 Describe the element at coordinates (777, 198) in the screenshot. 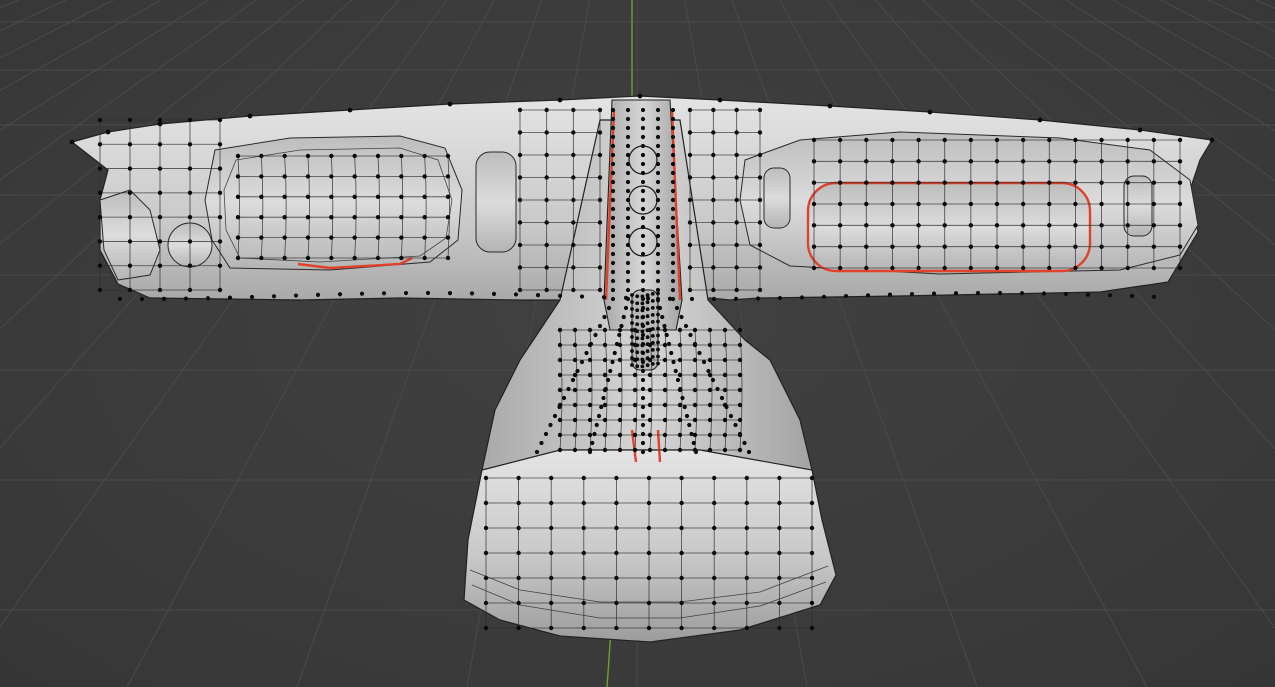

I see `mesh-right-slot-left` at that location.